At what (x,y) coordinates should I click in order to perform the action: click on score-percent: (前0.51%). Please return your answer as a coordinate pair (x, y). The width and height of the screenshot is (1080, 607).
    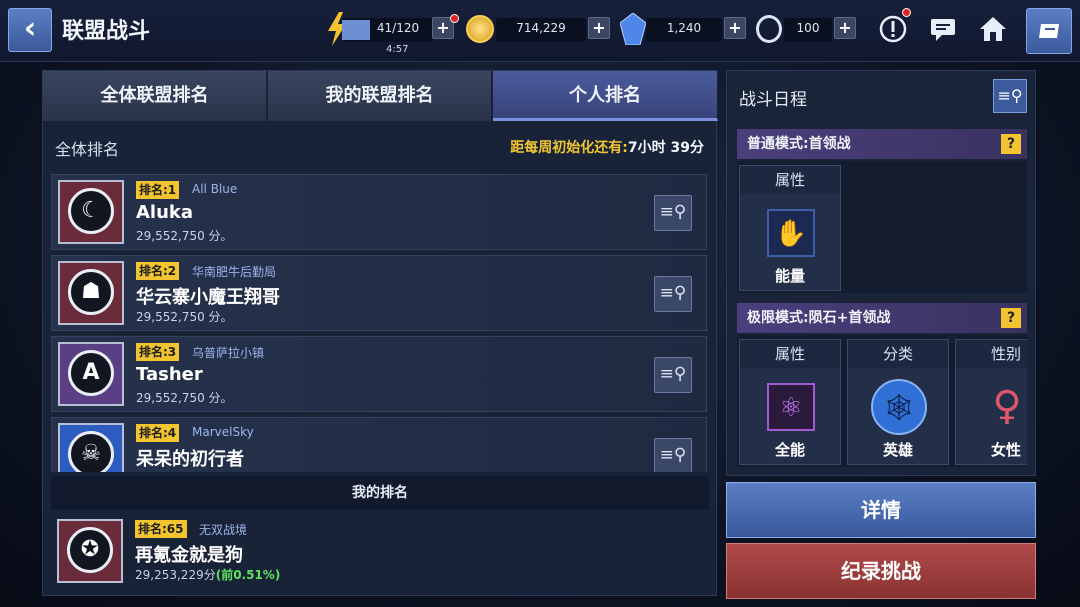
    Looking at the image, I should click on (248, 575).